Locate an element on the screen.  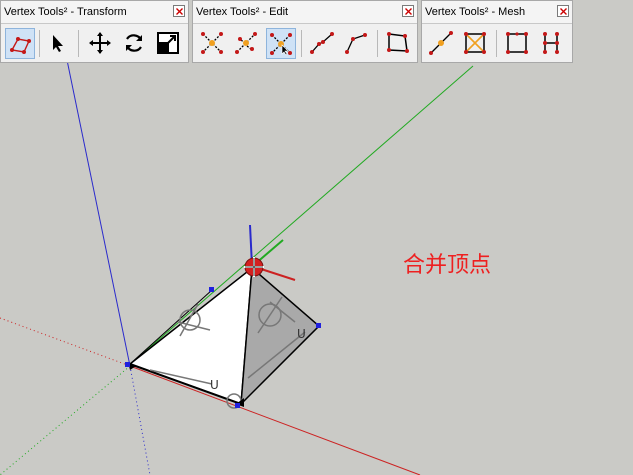
triangulate-icon is located at coordinates (398, 42).